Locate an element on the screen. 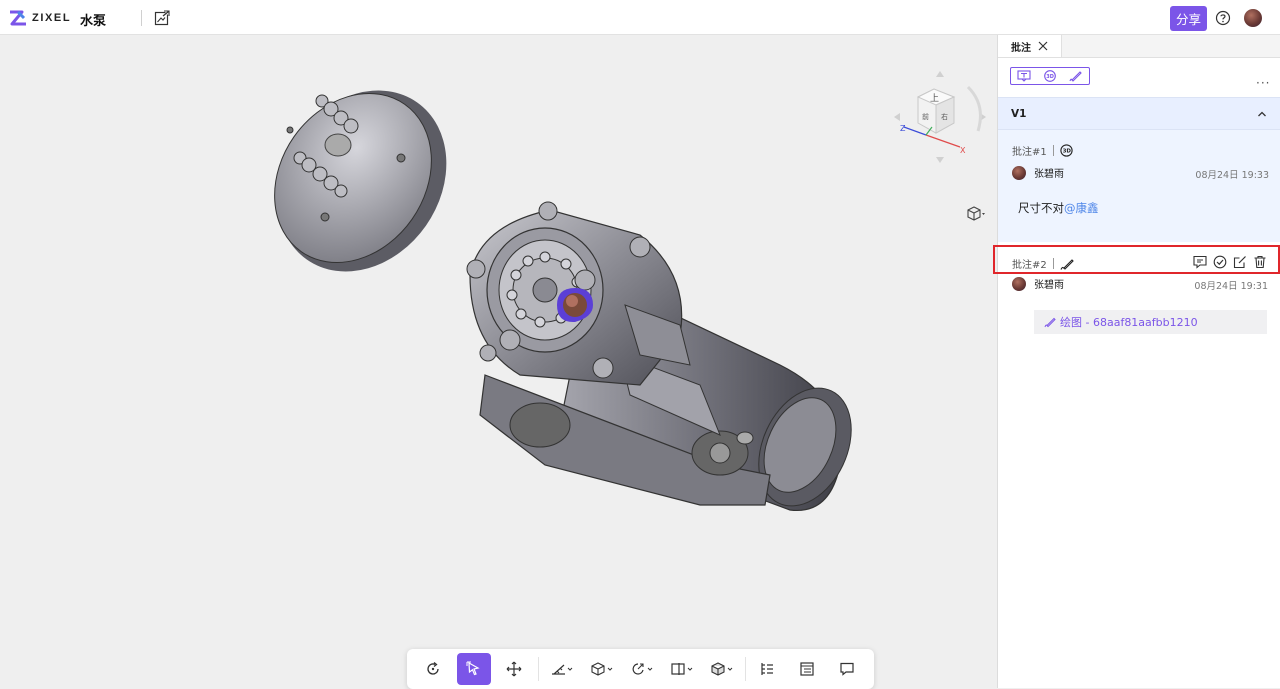 Image resolution: width=1280 pixels, height=689 pixels. annotation-author-2: 张碧雨 is located at coordinates (1038, 283).